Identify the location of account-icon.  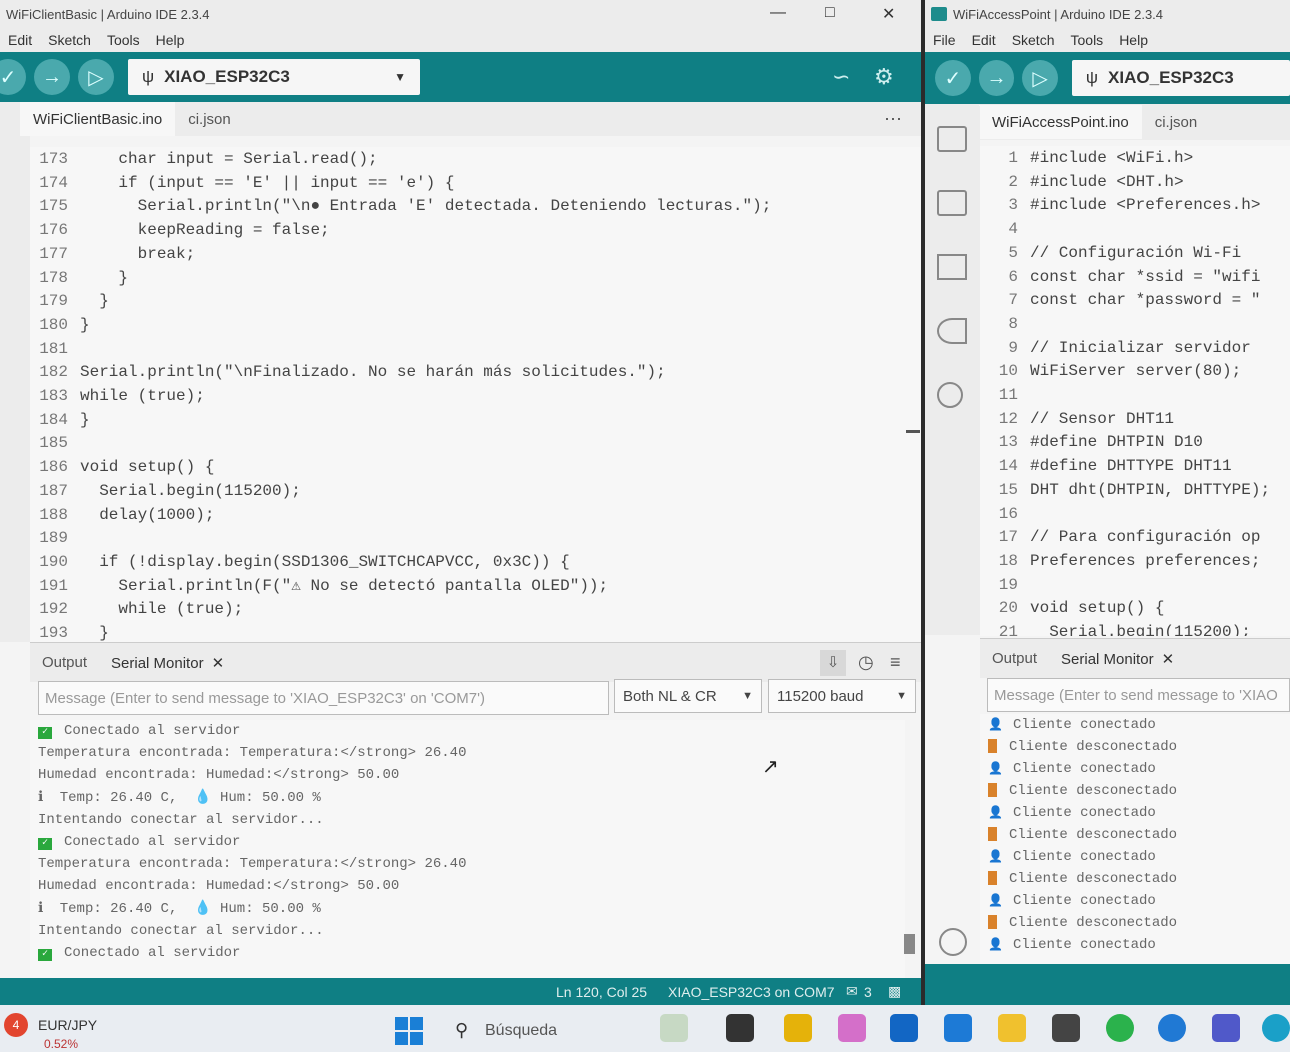
(953, 942).